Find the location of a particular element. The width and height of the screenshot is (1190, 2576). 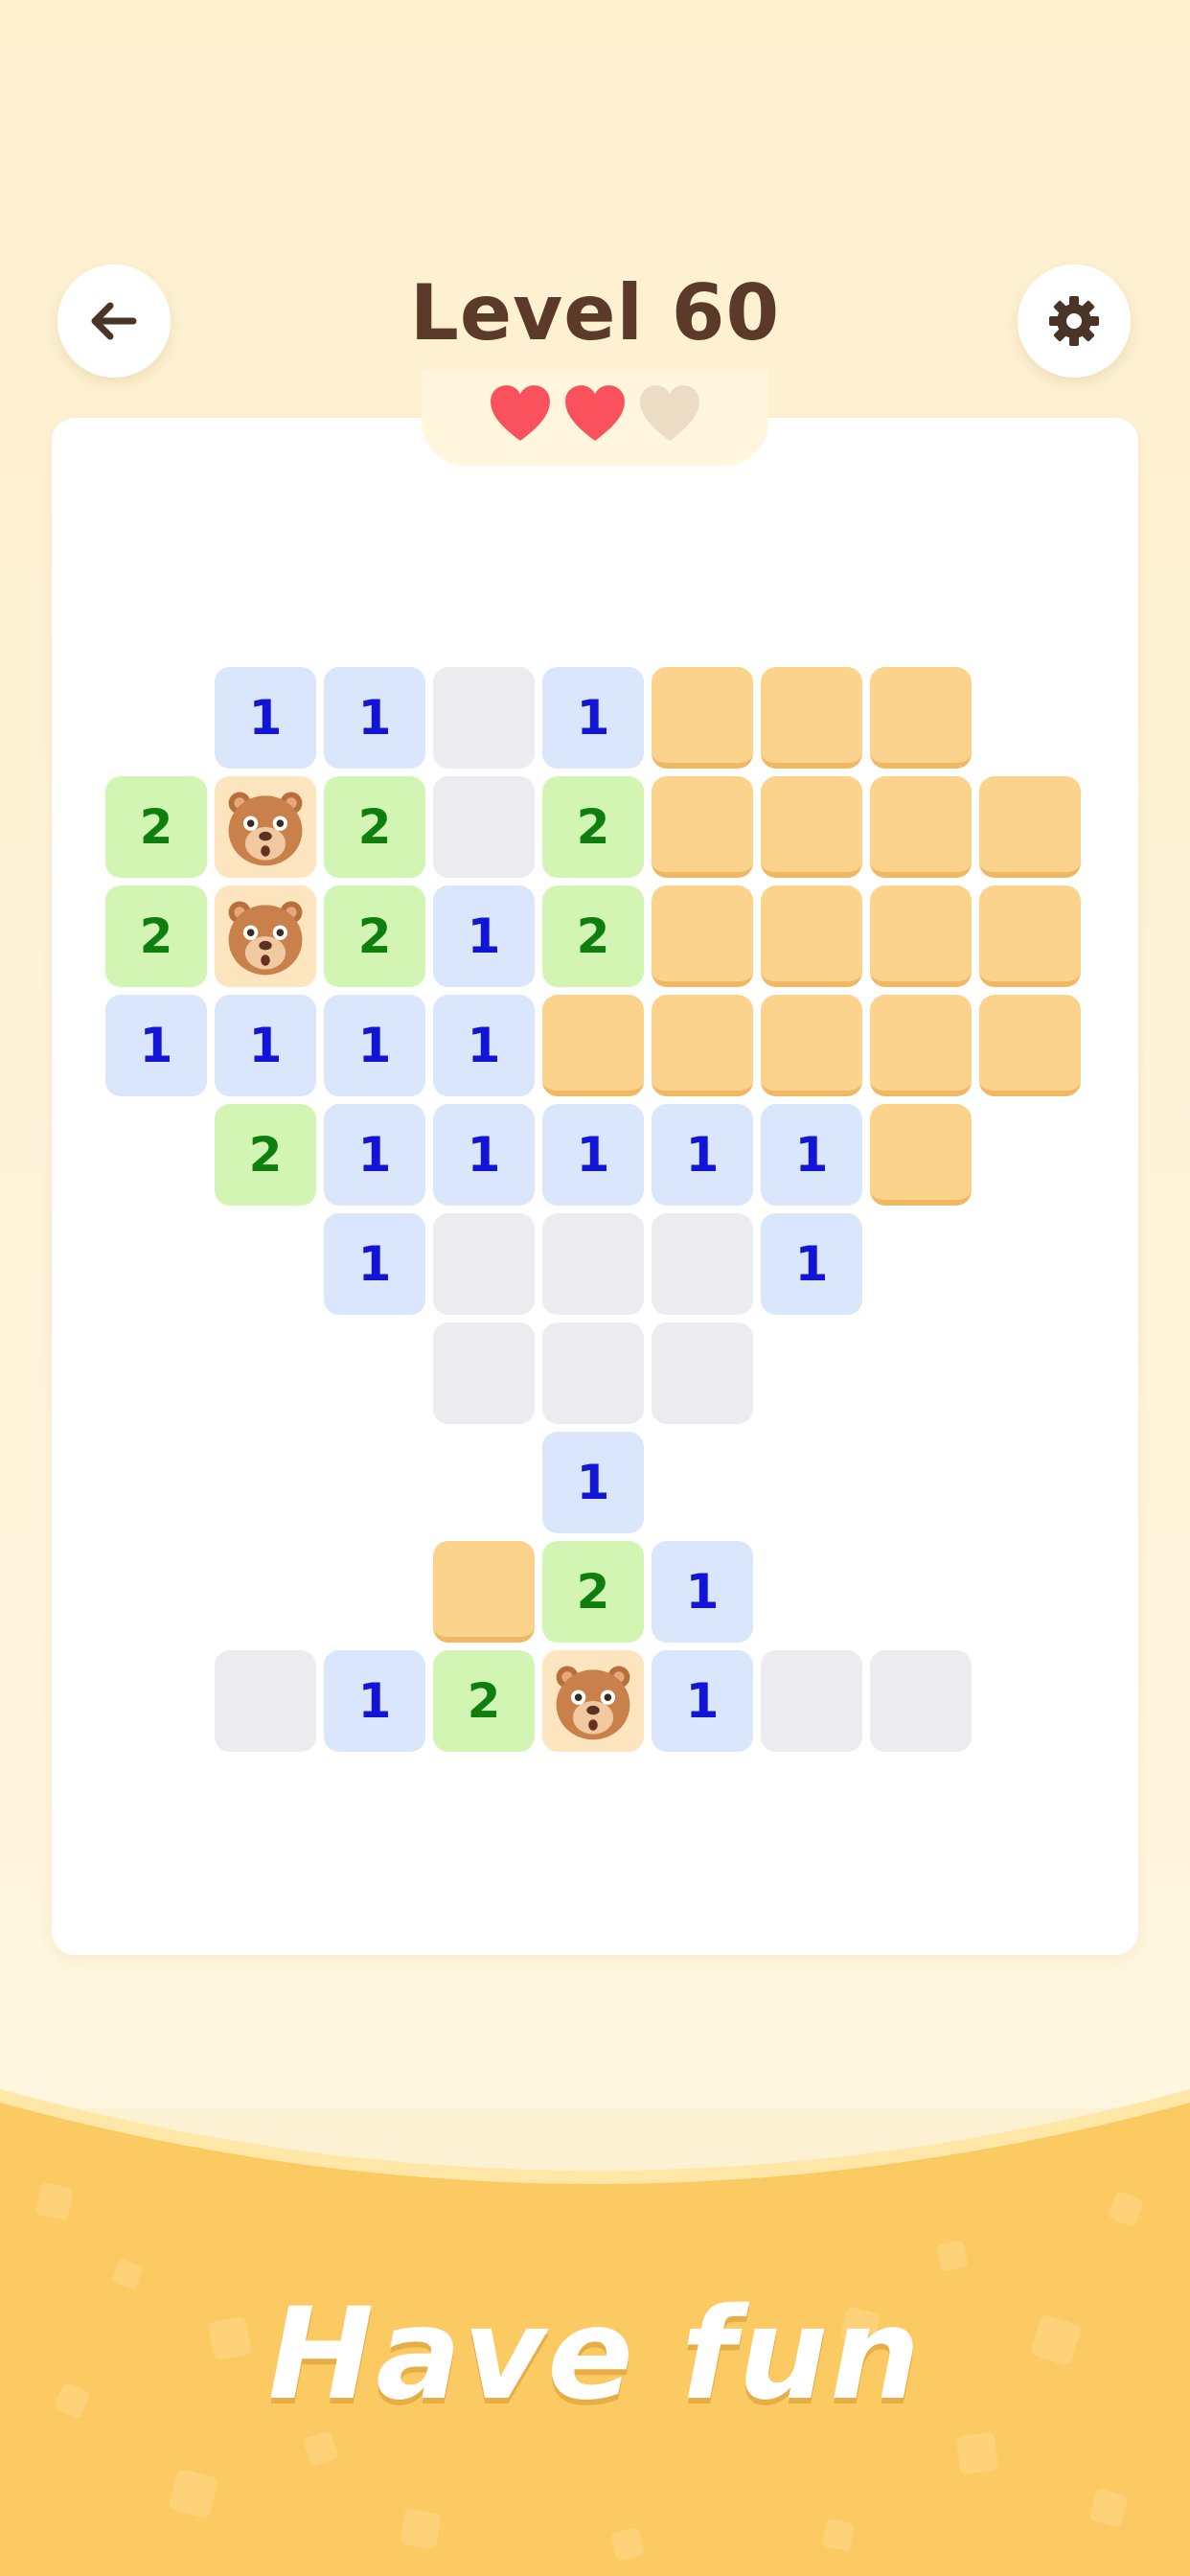

banner-text: Have fun is located at coordinates (595, 2354).